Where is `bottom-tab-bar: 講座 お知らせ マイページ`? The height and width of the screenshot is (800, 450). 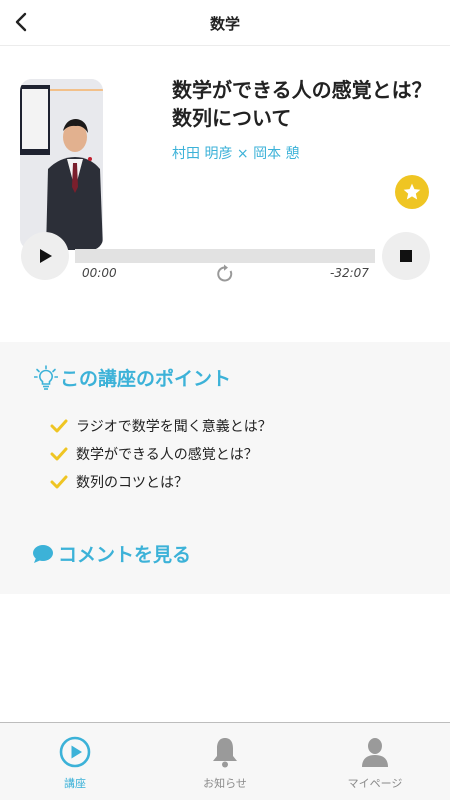
bottom-tab-bar: 講座 お知らせ マイページ is located at coordinates (225, 761).